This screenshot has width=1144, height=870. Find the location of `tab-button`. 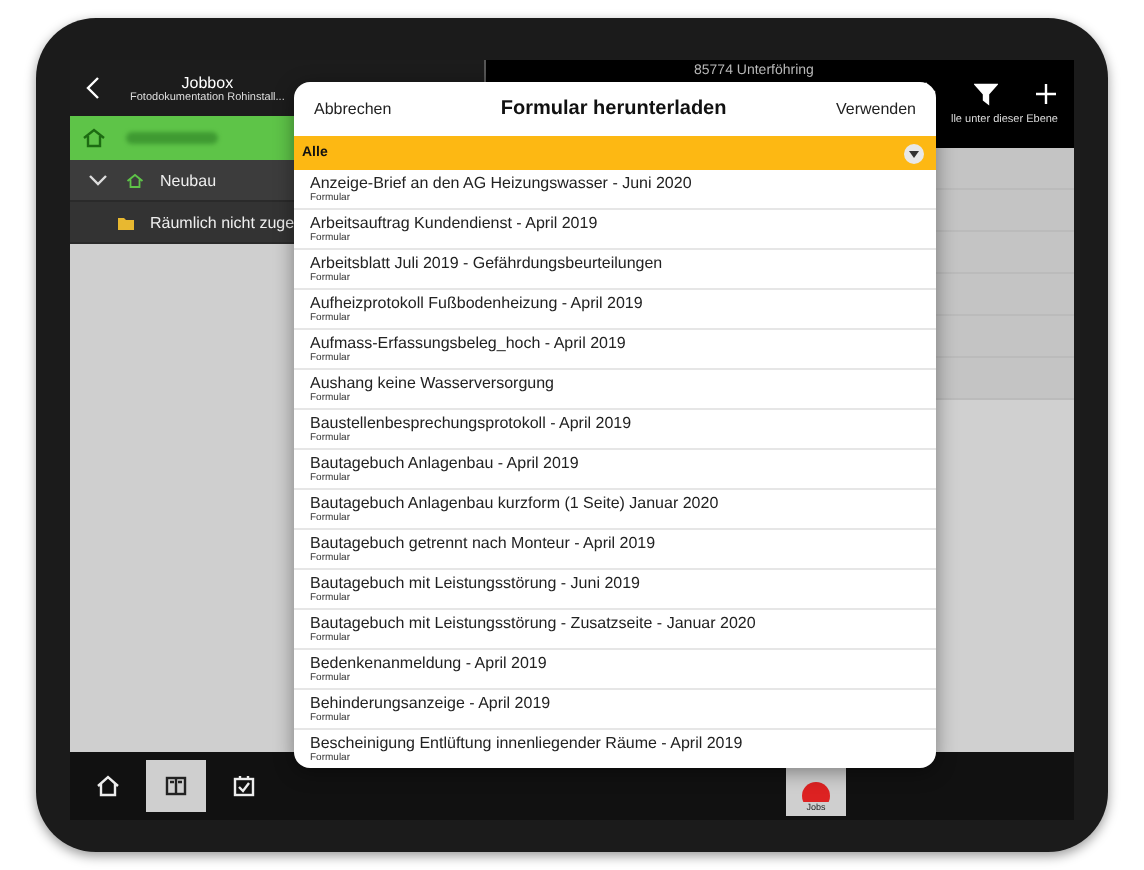

tab-button is located at coordinates (176, 786).